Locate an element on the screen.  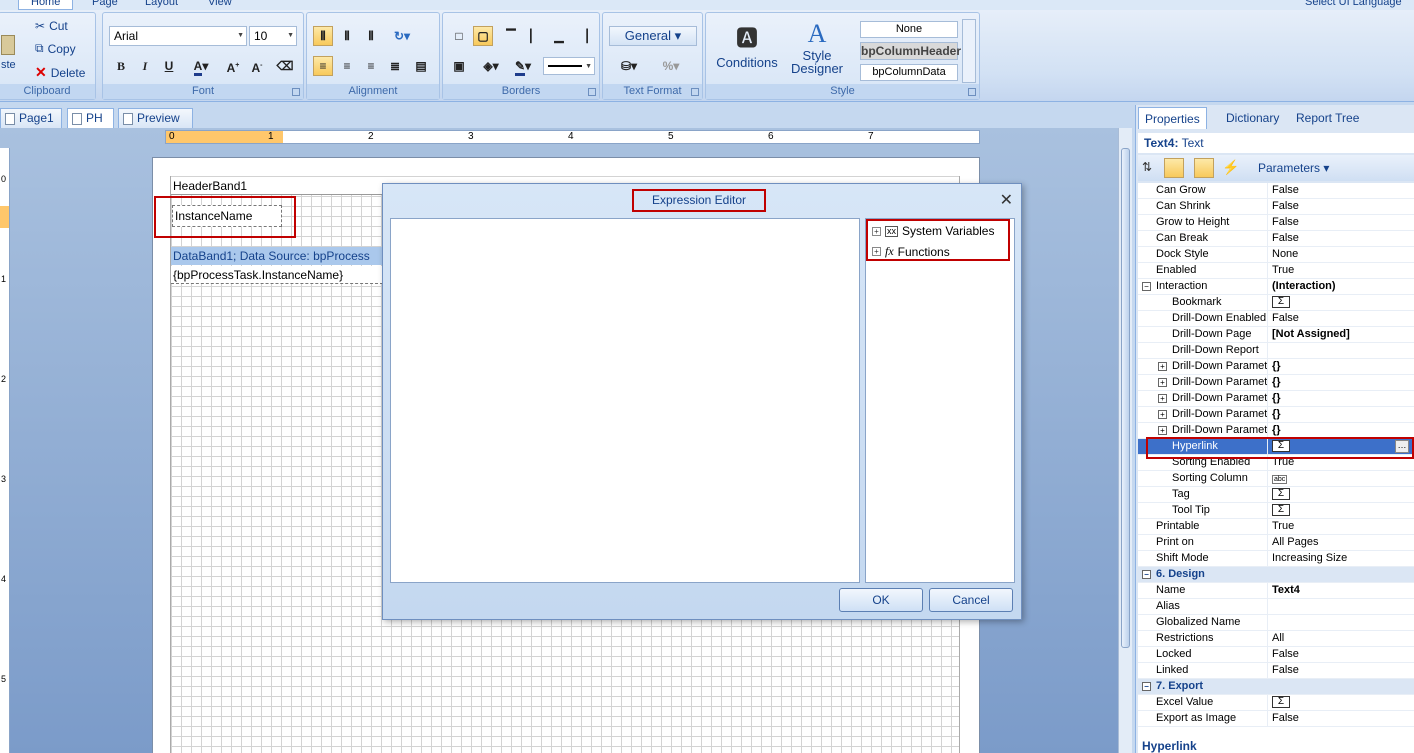
property-row: Drill-Down Report is located at coordinates (1276, 351).